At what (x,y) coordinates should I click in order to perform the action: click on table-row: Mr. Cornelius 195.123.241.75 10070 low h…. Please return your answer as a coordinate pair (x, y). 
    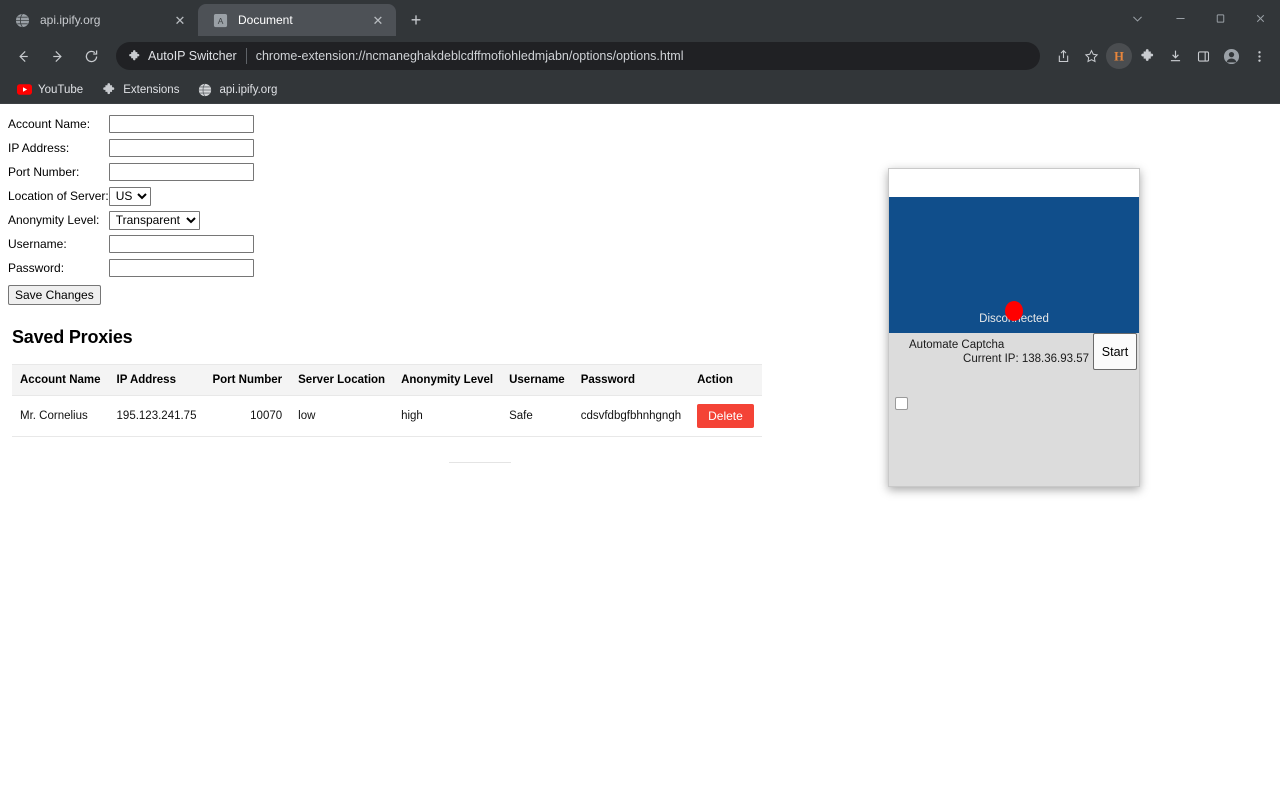
    Looking at the image, I should click on (387, 416).